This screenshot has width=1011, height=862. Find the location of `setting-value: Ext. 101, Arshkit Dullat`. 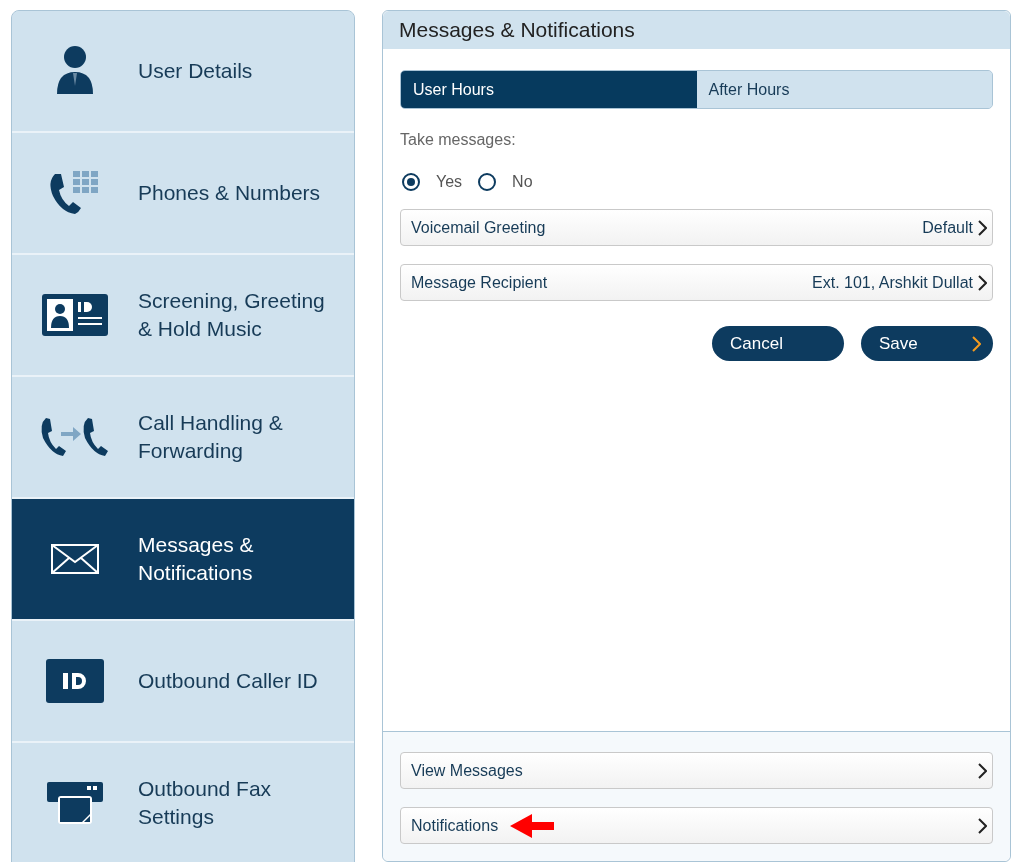

setting-value: Ext. 101, Arshkit Dullat is located at coordinates (892, 282).